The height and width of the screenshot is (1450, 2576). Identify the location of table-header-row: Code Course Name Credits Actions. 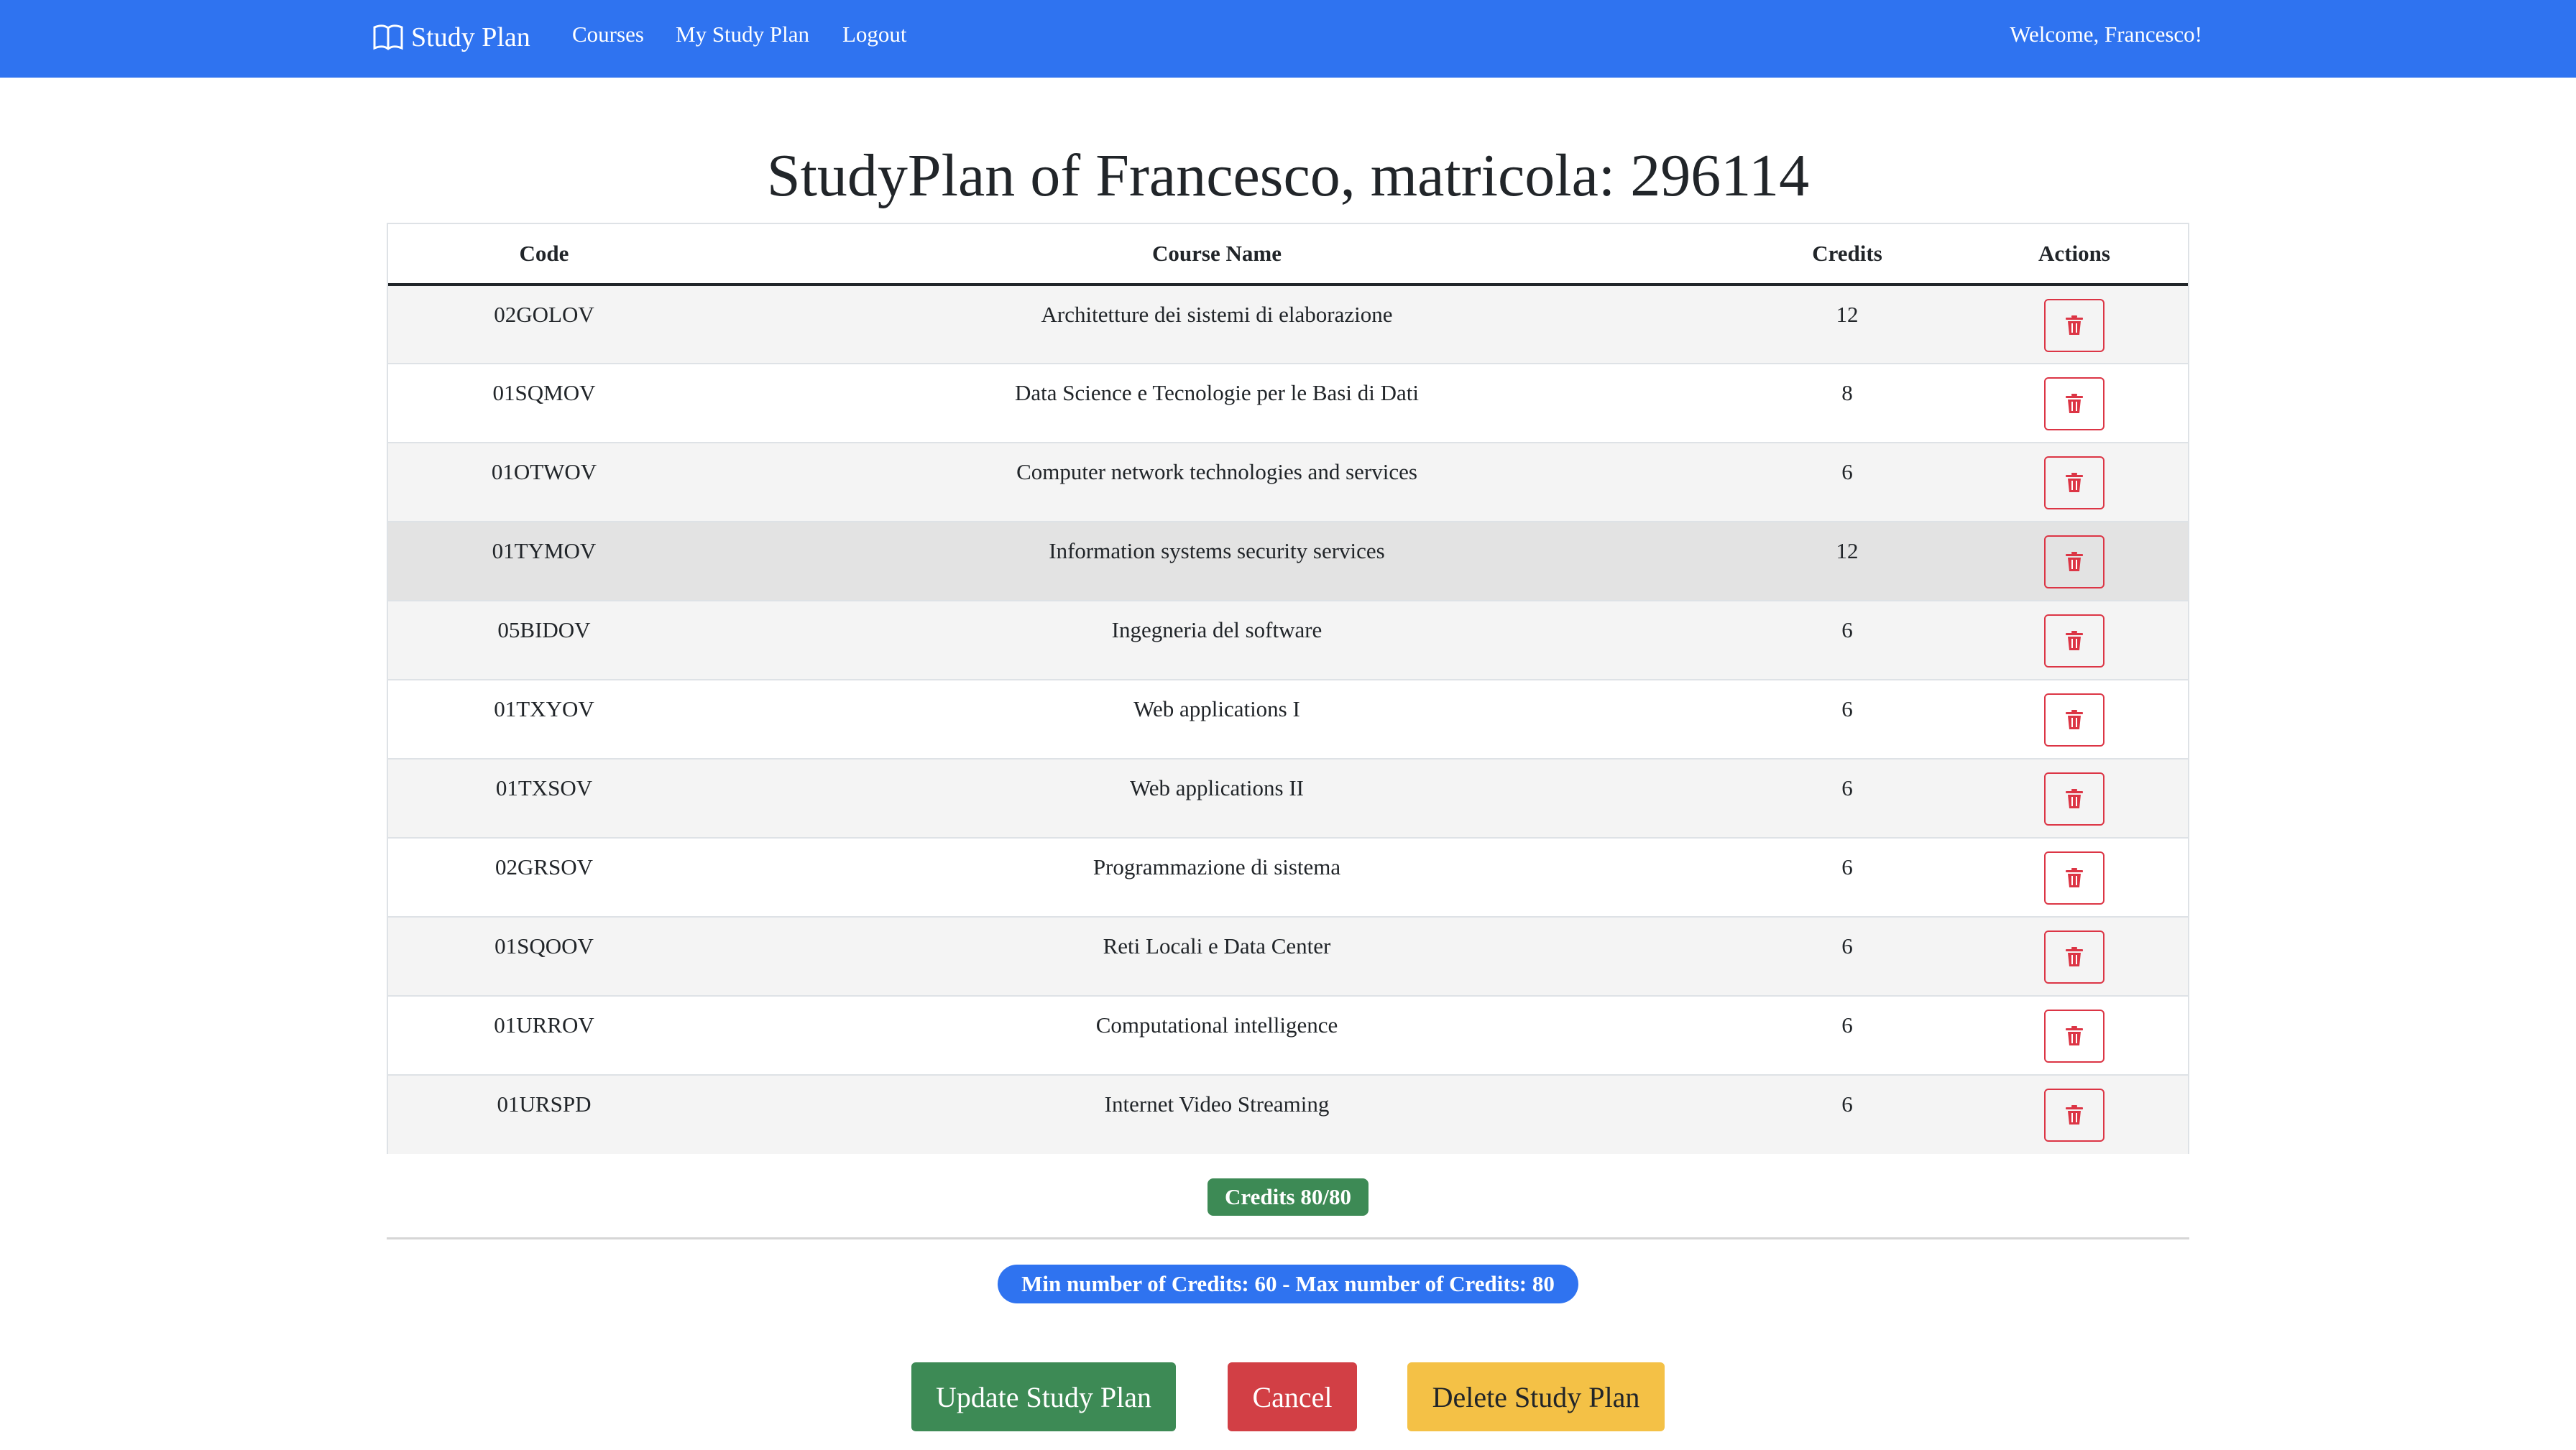
(1288, 255).